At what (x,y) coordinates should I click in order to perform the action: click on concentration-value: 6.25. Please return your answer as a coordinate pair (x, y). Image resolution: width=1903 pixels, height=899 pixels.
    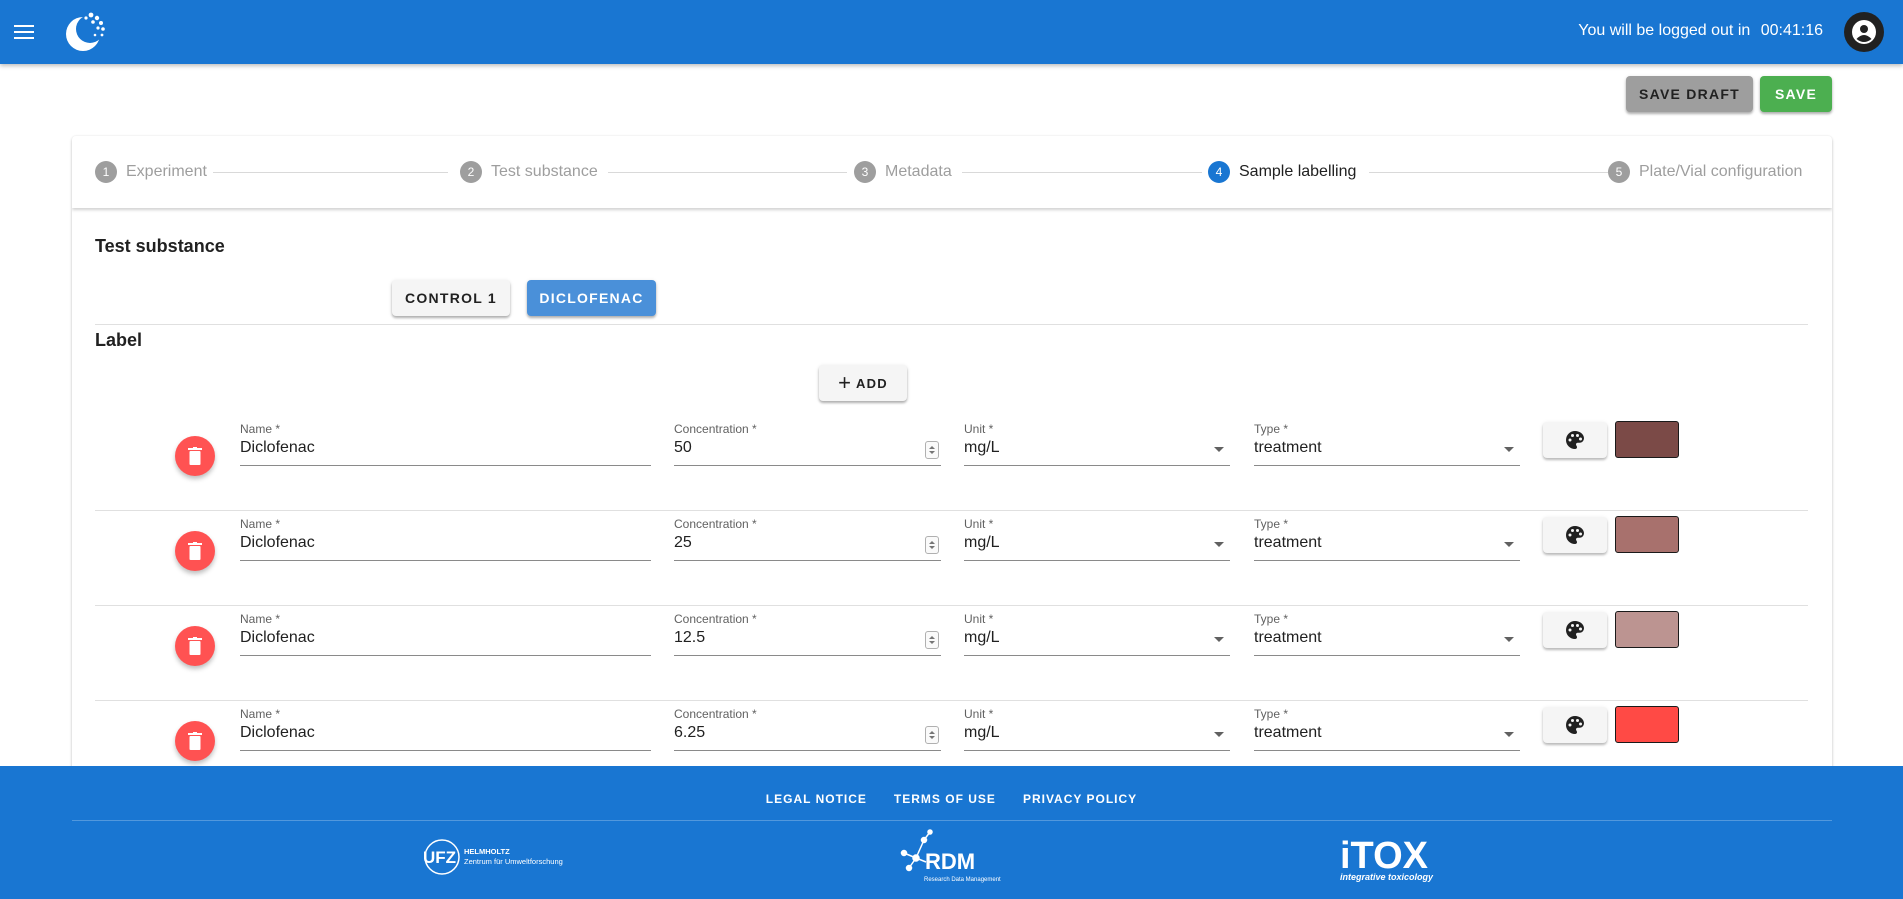
    Looking at the image, I should click on (690, 732).